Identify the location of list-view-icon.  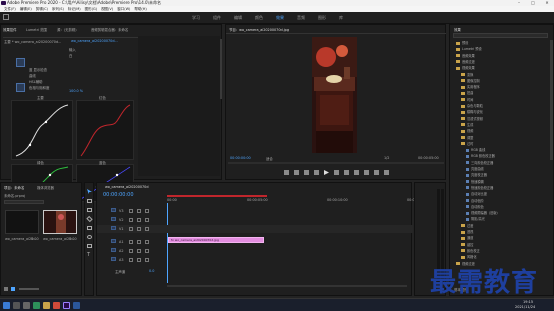
(6, 289).